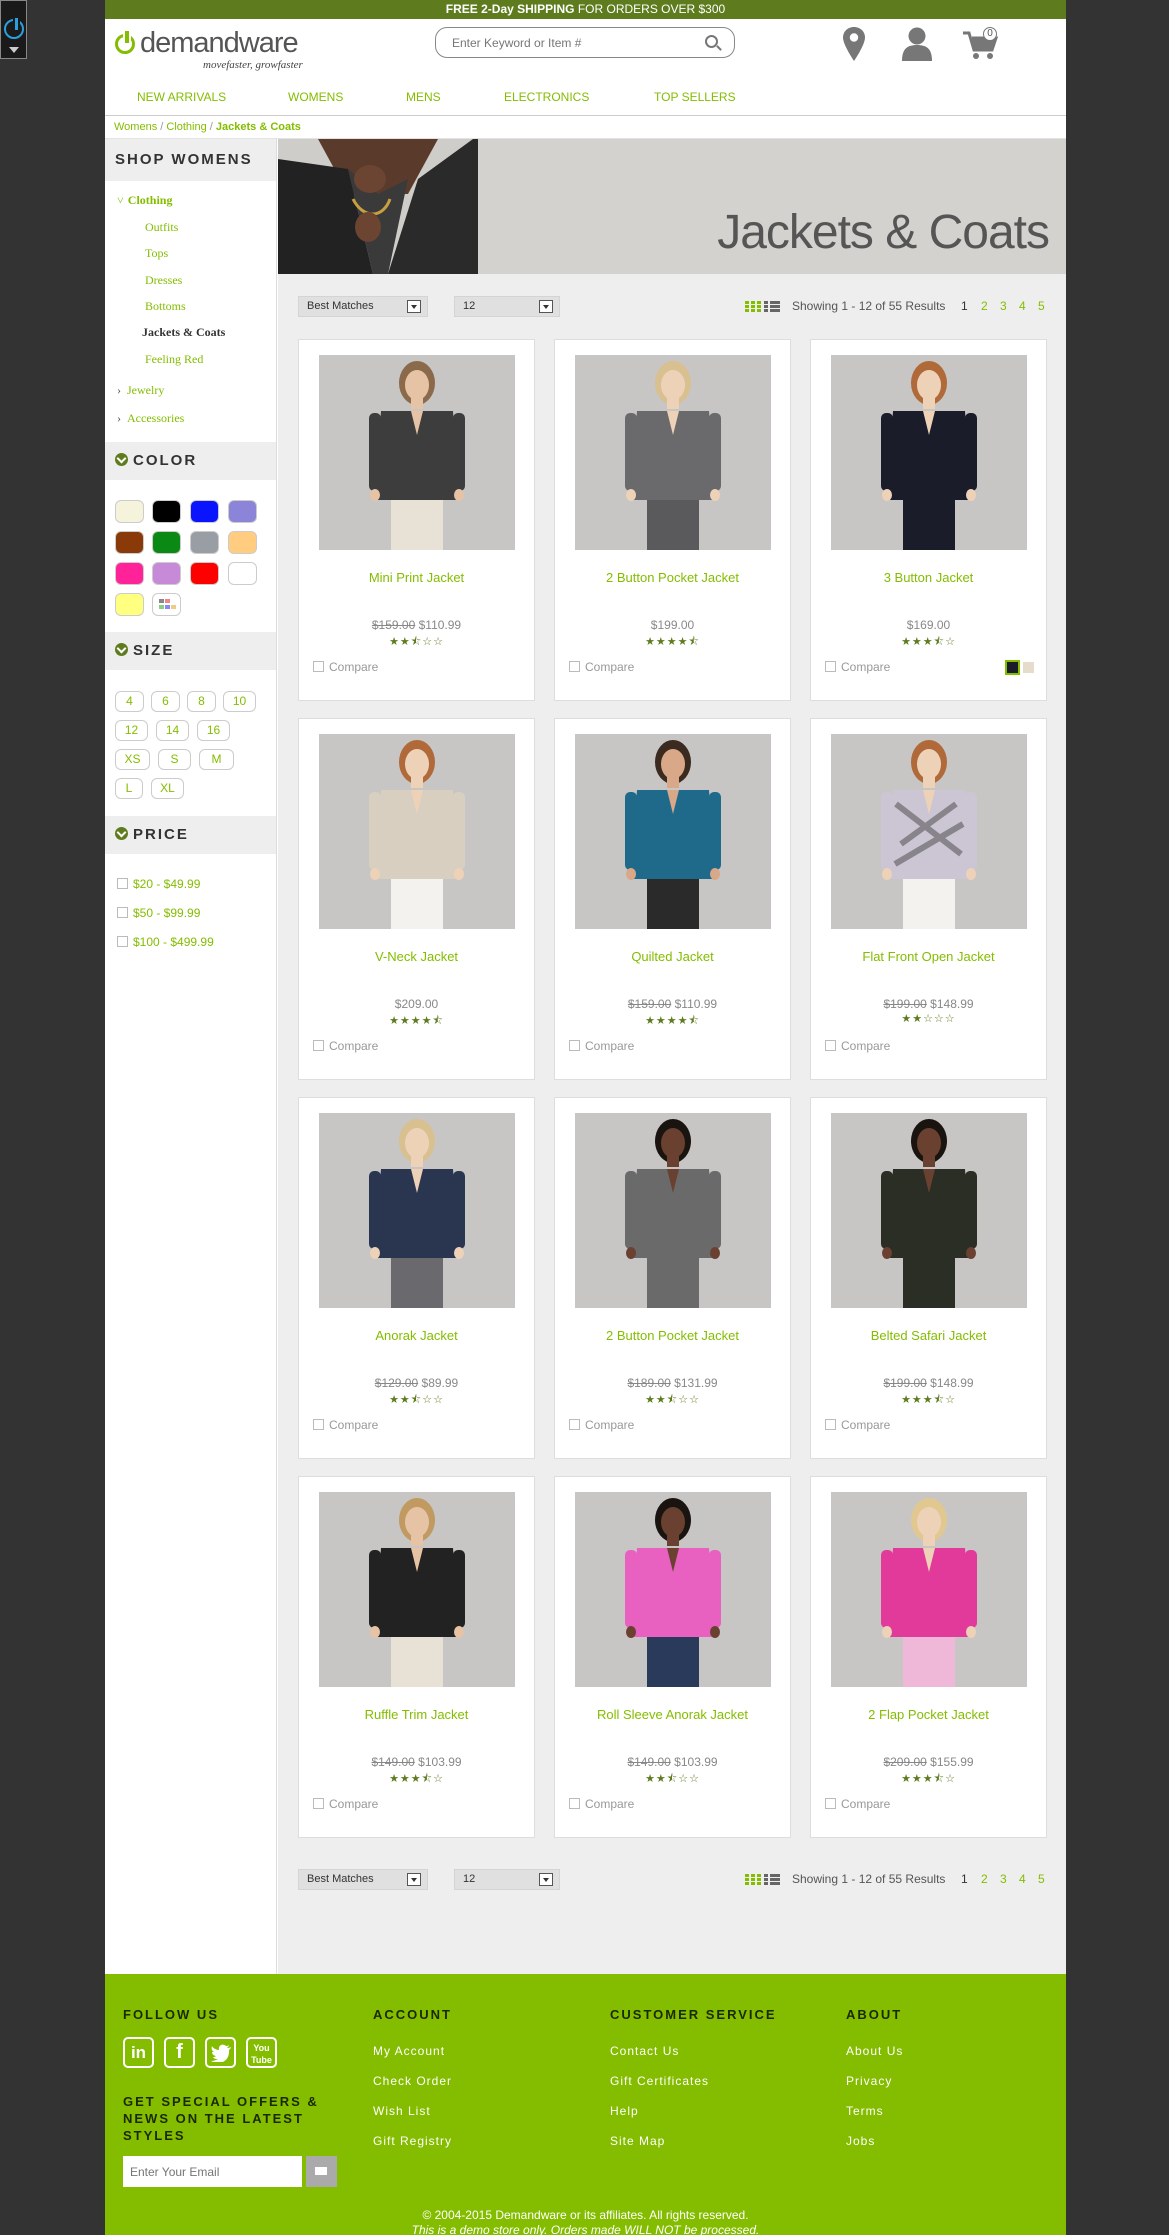  What do you see at coordinates (416, 577) in the screenshot?
I see `product-name: Mini Print Jacket` at bounding box center [416, 577].